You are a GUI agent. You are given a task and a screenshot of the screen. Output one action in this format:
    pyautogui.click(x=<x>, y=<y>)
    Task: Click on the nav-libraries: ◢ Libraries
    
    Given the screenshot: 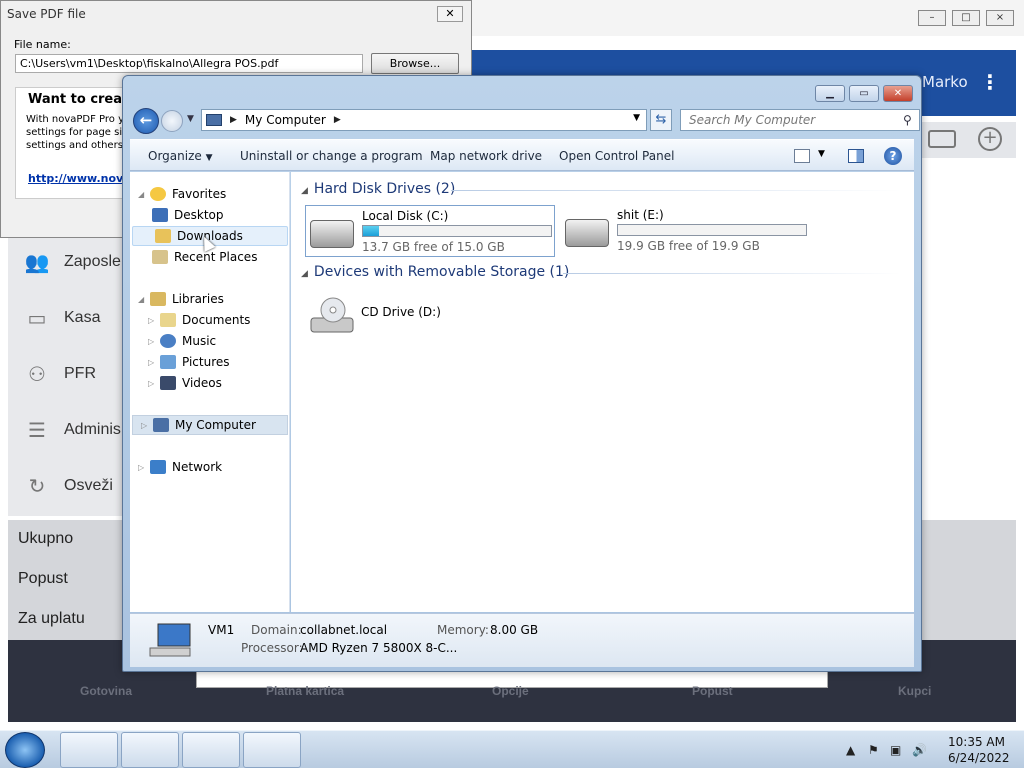 What is the action you would take?
    pyautogui.click(x=208, y=299)
    